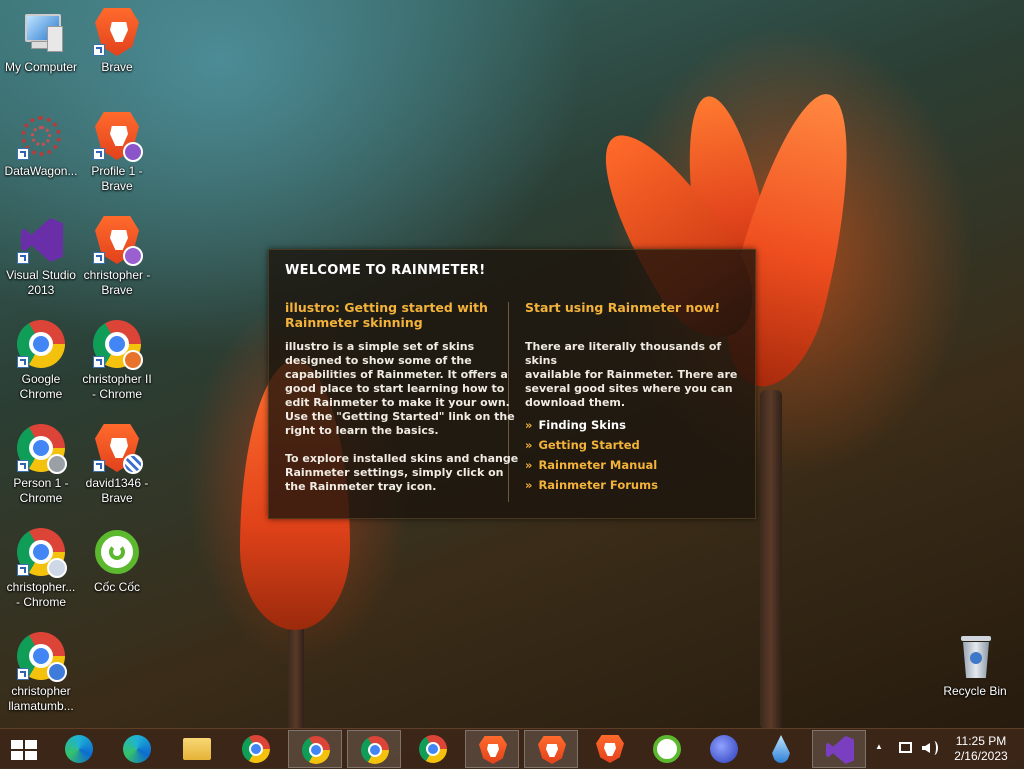  I want to click on link-getting-started: » Getting Started, so click(582, 445).